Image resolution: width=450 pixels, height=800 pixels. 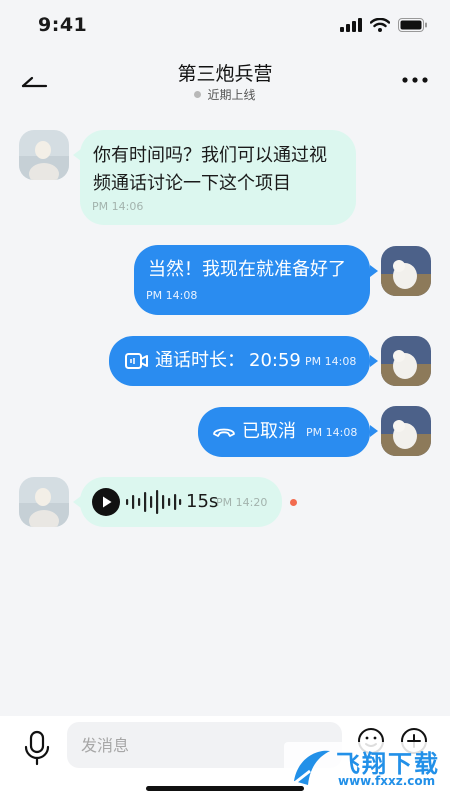 I want to click on waveform-icon, so click(x=154, y=502).